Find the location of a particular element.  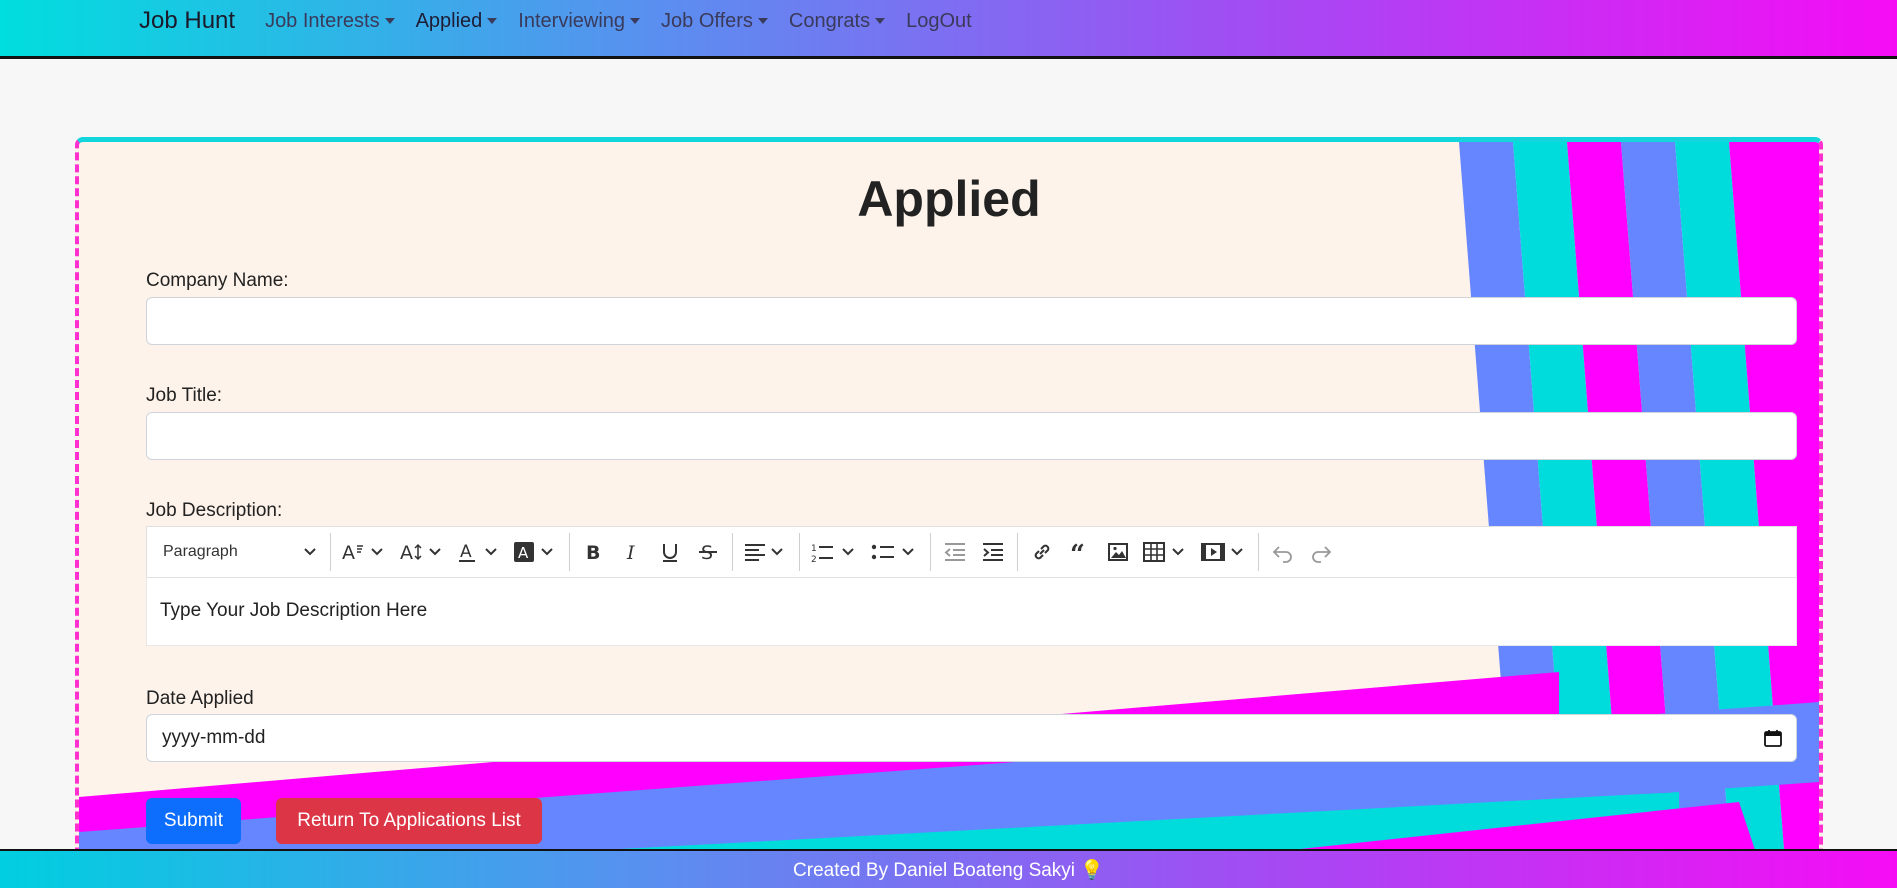

brand-link: Job Hunt is located at coordinates (187, 21).